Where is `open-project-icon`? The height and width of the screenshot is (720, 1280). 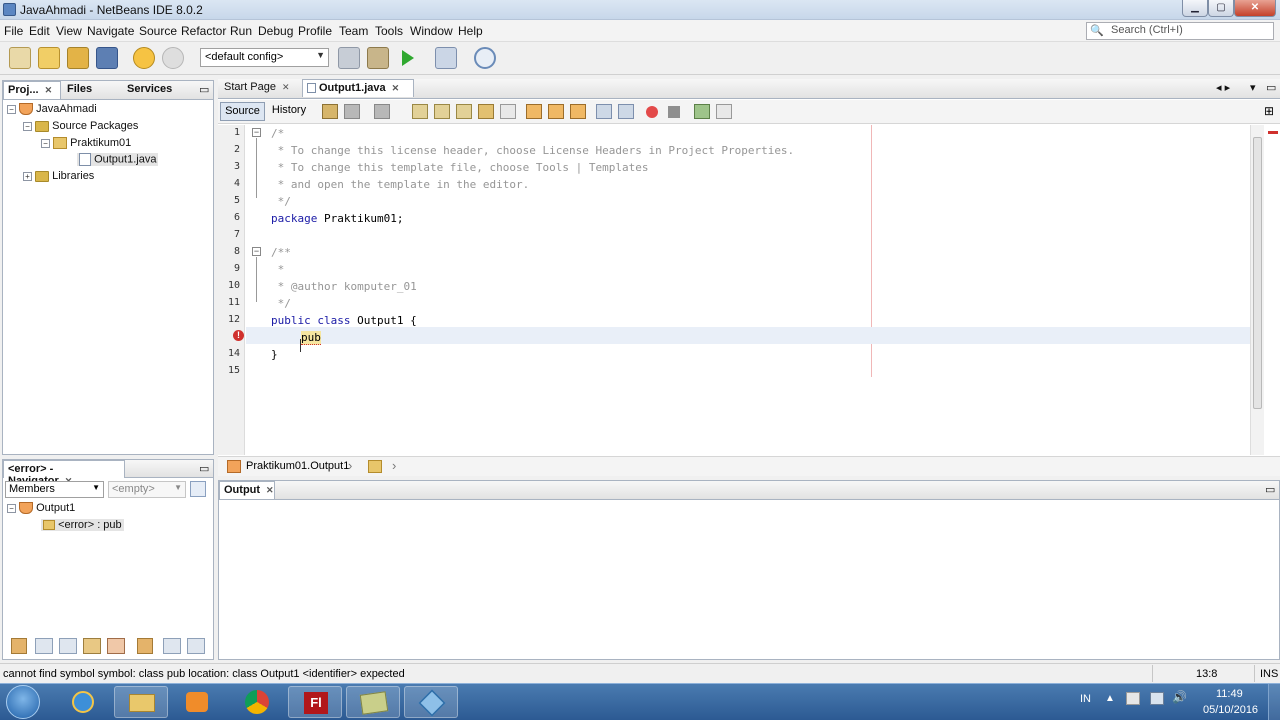 open-project-icon is located at coordinates (78, 58).